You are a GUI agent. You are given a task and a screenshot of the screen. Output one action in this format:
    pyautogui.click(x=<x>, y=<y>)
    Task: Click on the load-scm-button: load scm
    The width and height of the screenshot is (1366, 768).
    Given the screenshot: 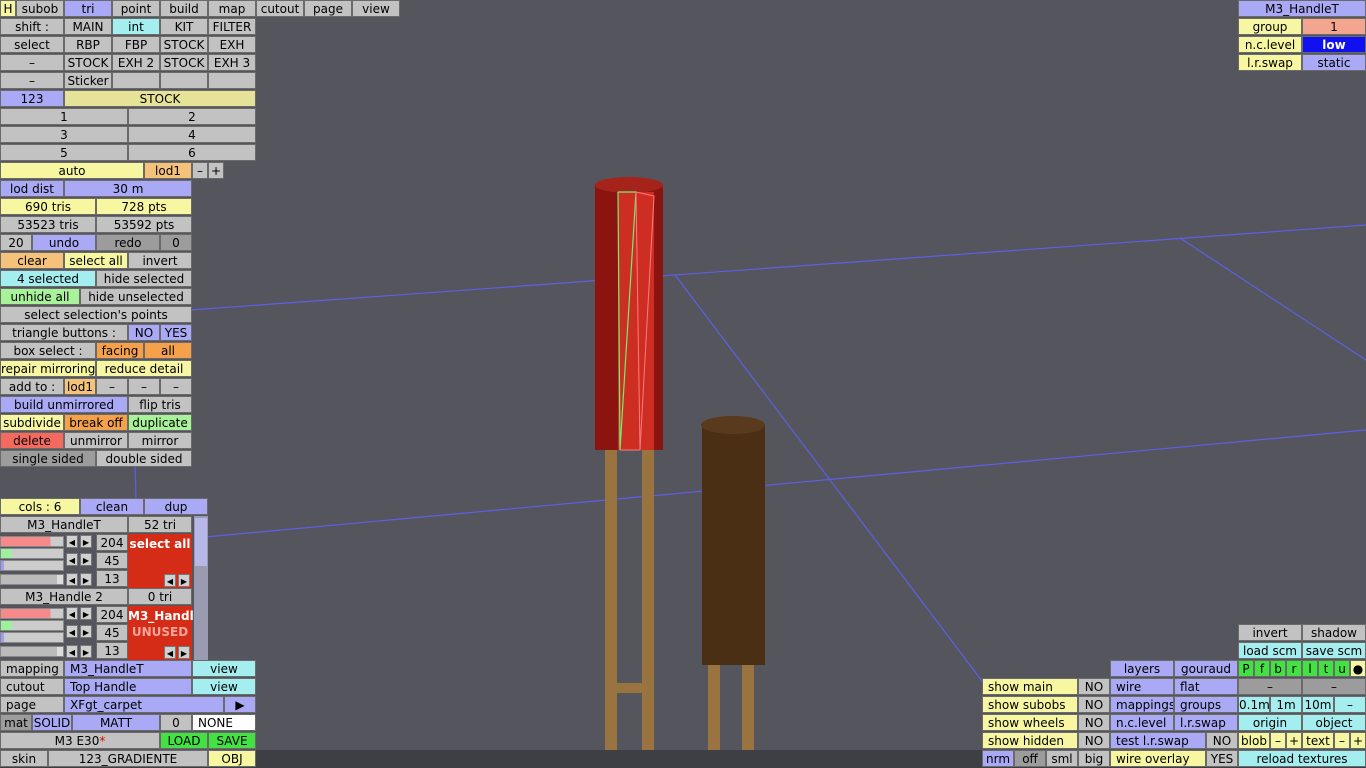 What is the action you would take?
    pyautogui.click(x=1270, y=650)
    